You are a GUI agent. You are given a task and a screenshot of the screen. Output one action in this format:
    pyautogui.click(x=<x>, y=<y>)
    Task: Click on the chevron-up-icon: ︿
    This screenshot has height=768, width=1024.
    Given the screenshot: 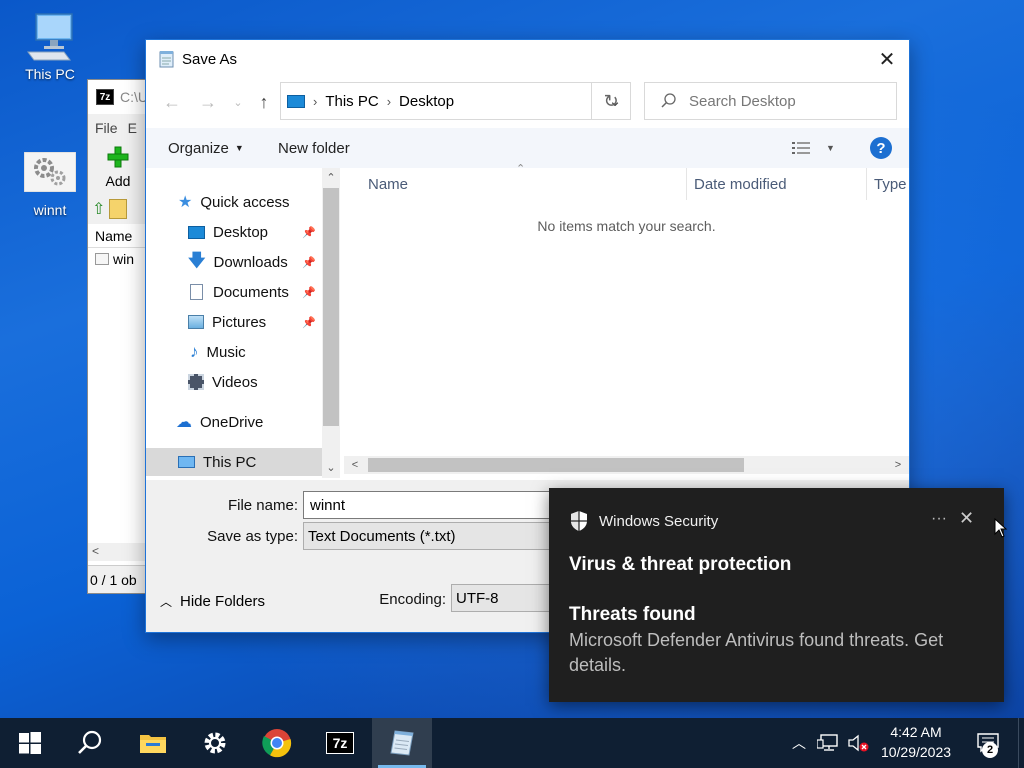 What is the action you would take?
    pyautogui.click(x=166, y=602)
    